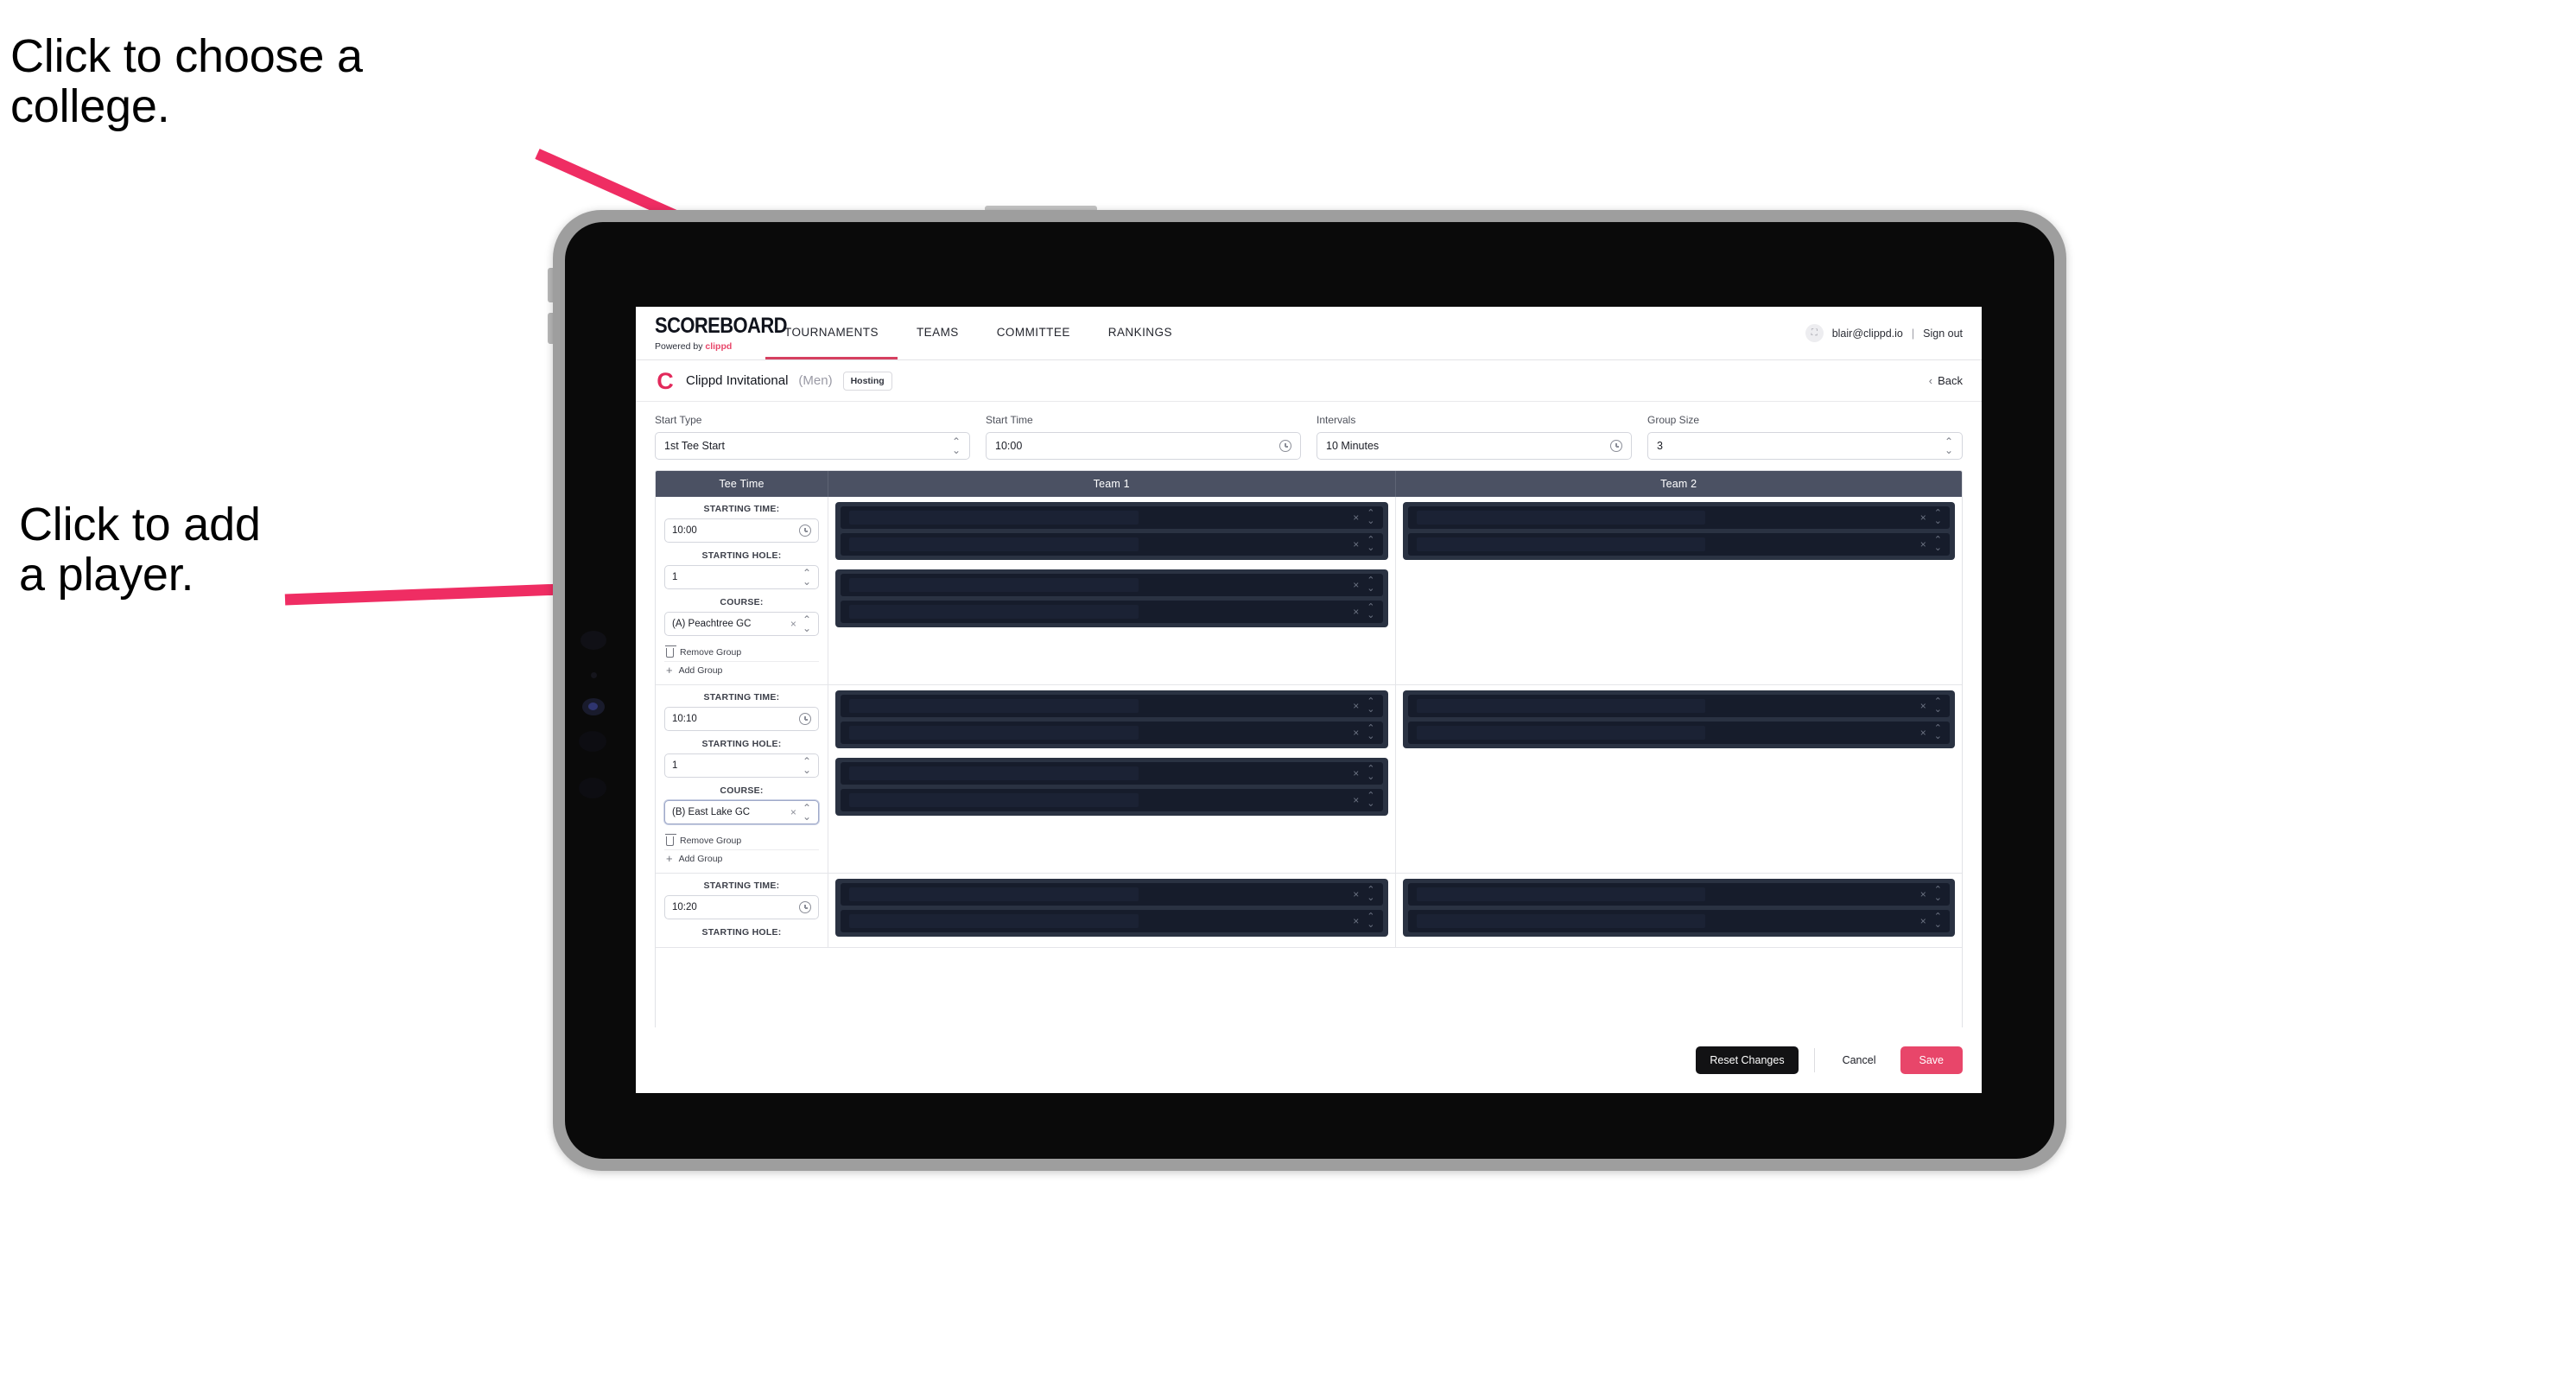 Image resolution: width=2576 pixels, height=1386 pixels. I want to click on starting-time-input: 10:20, so click(741, 907).